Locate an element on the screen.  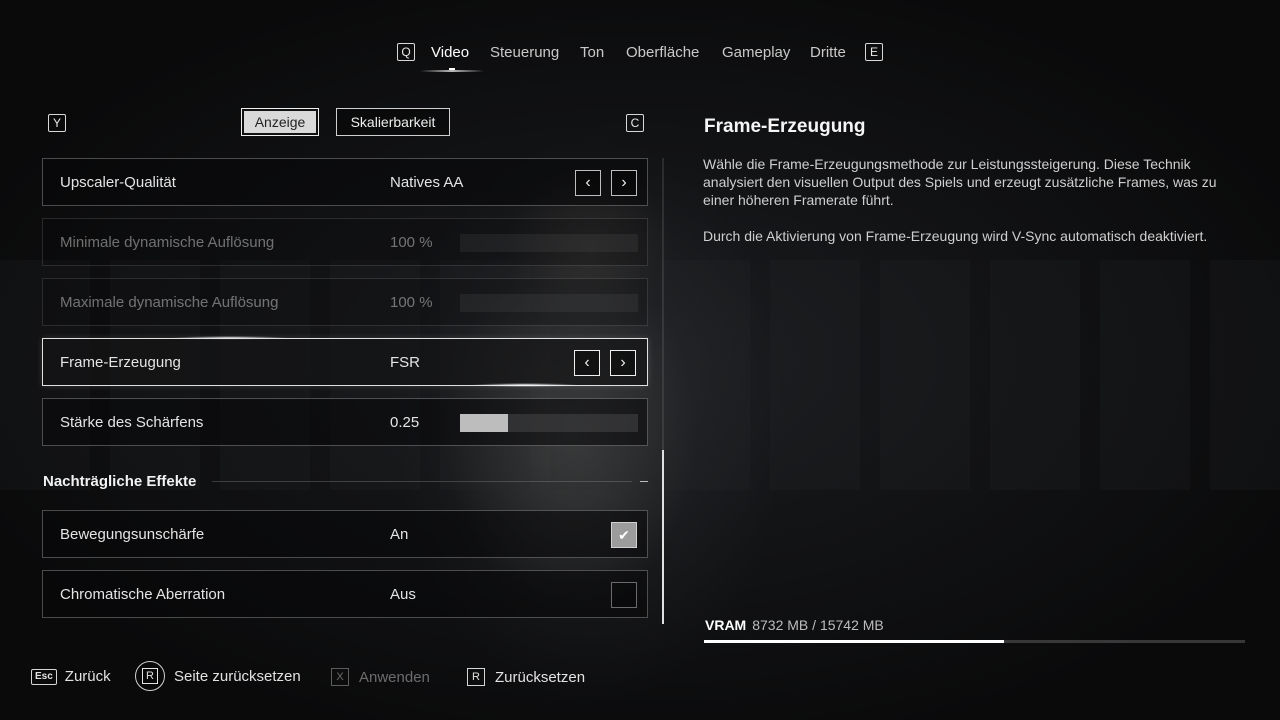
next-tab-key-e: E is located at coordinates (874, 52).